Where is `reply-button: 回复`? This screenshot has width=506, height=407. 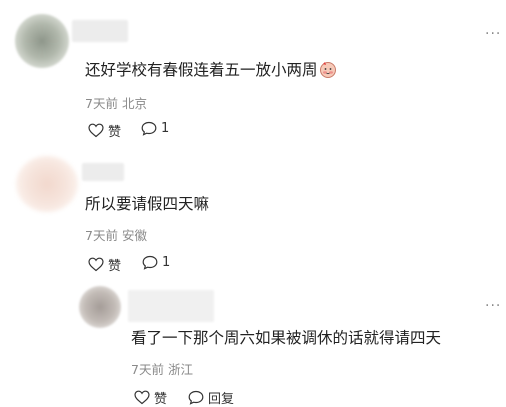
reply-button: 回复 is located at coordinates (211, 397).